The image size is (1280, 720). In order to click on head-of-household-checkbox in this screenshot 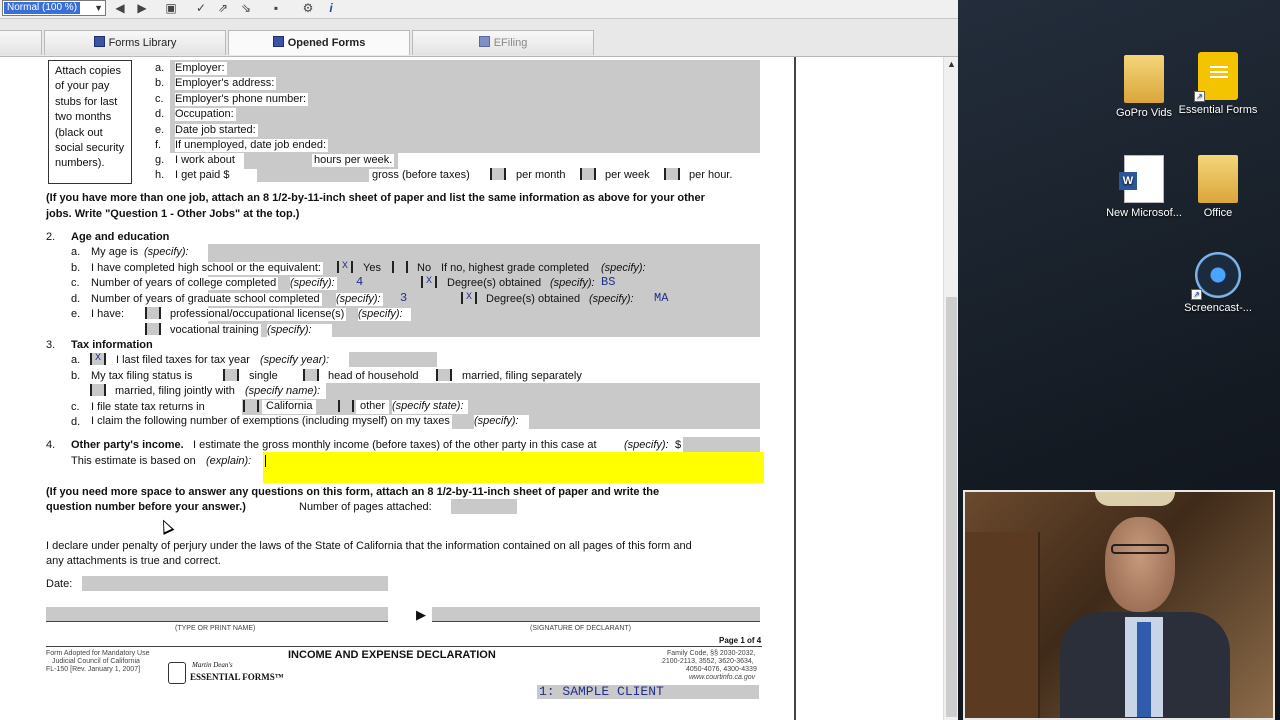, I will do `click(311, 375)`.